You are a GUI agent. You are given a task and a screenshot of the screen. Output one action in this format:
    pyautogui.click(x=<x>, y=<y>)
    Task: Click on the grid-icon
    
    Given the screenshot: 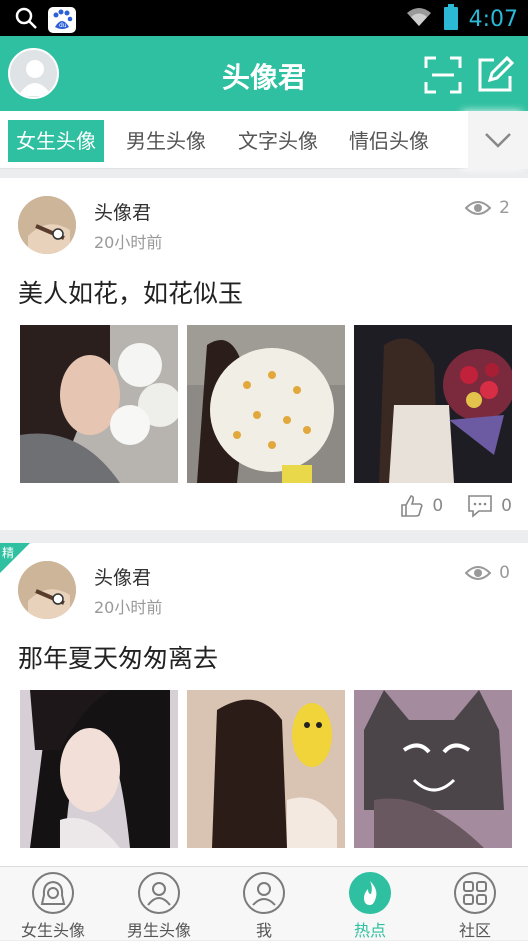 What is the action you would take?
    pyautogui.click(x=475, y=893)
    